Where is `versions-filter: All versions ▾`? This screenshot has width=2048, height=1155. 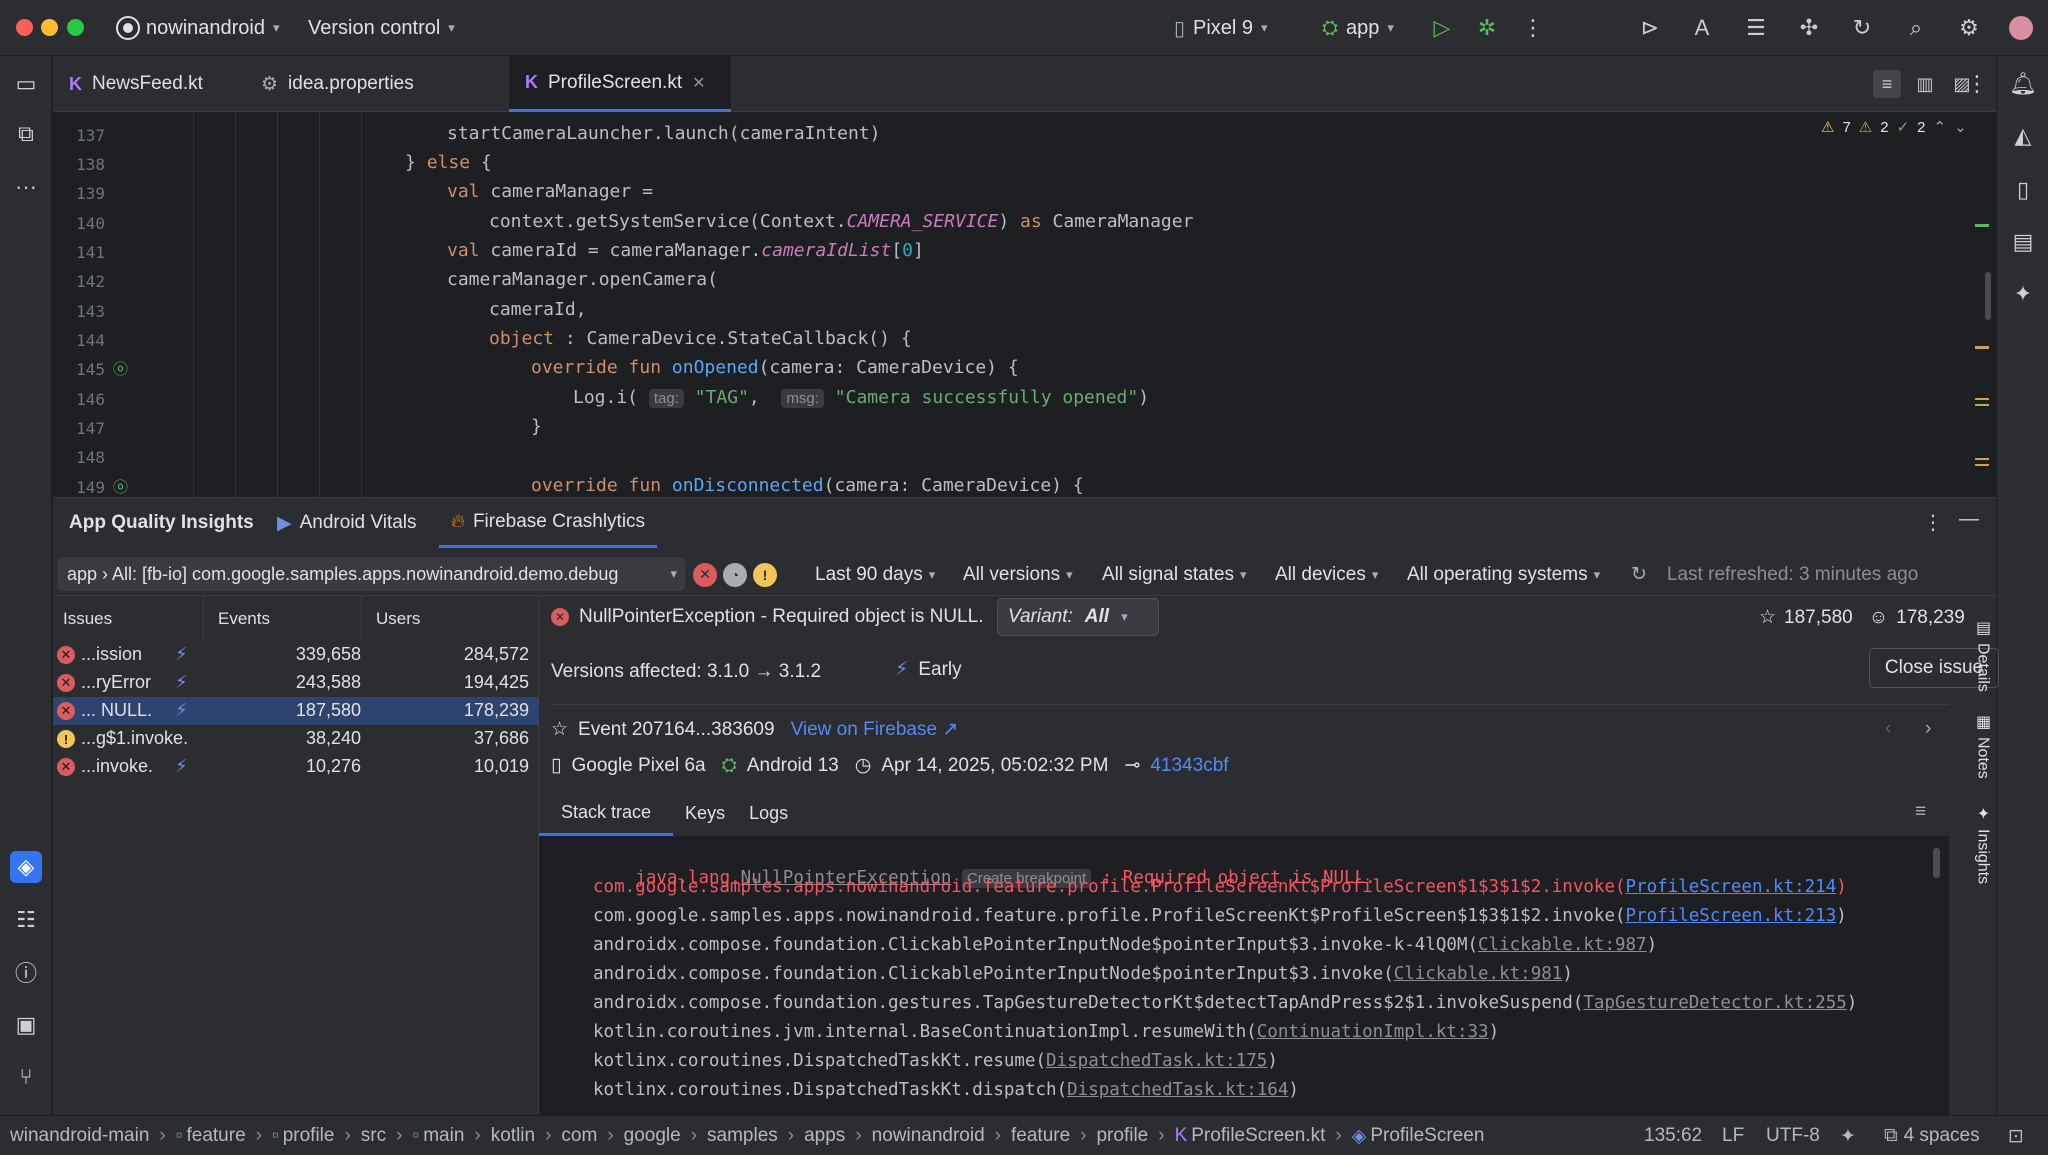
versions-filter: All versions ▾ is located at coordinates (1018, 574).